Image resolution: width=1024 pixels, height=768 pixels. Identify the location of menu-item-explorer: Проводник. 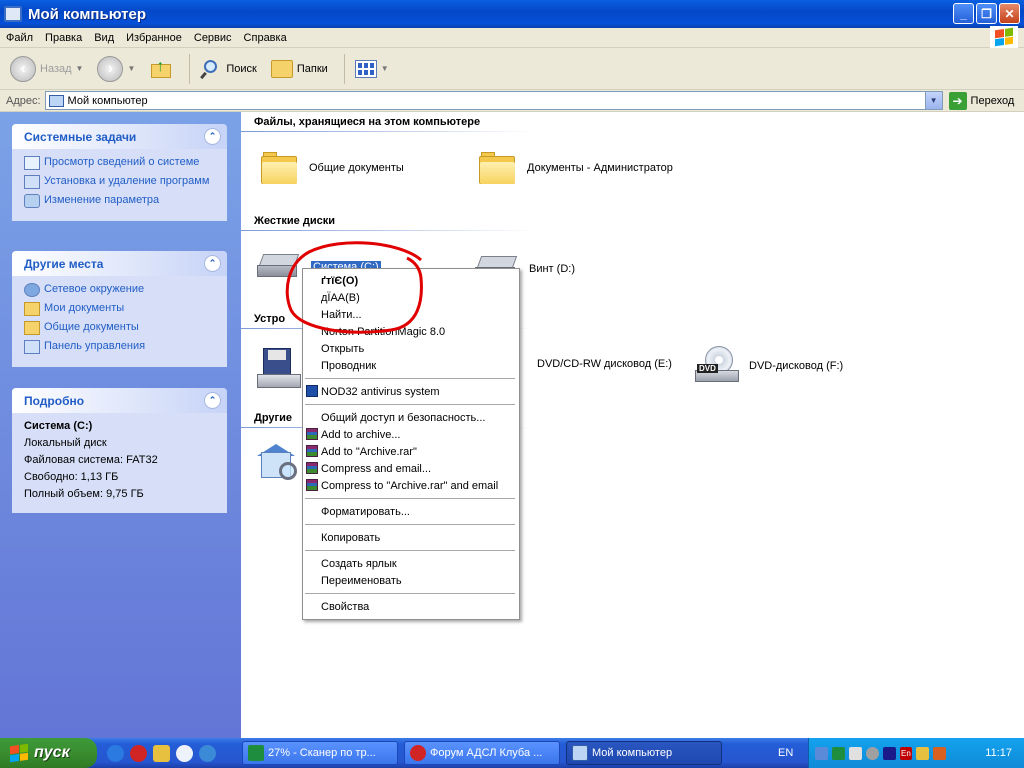
(411, 365).